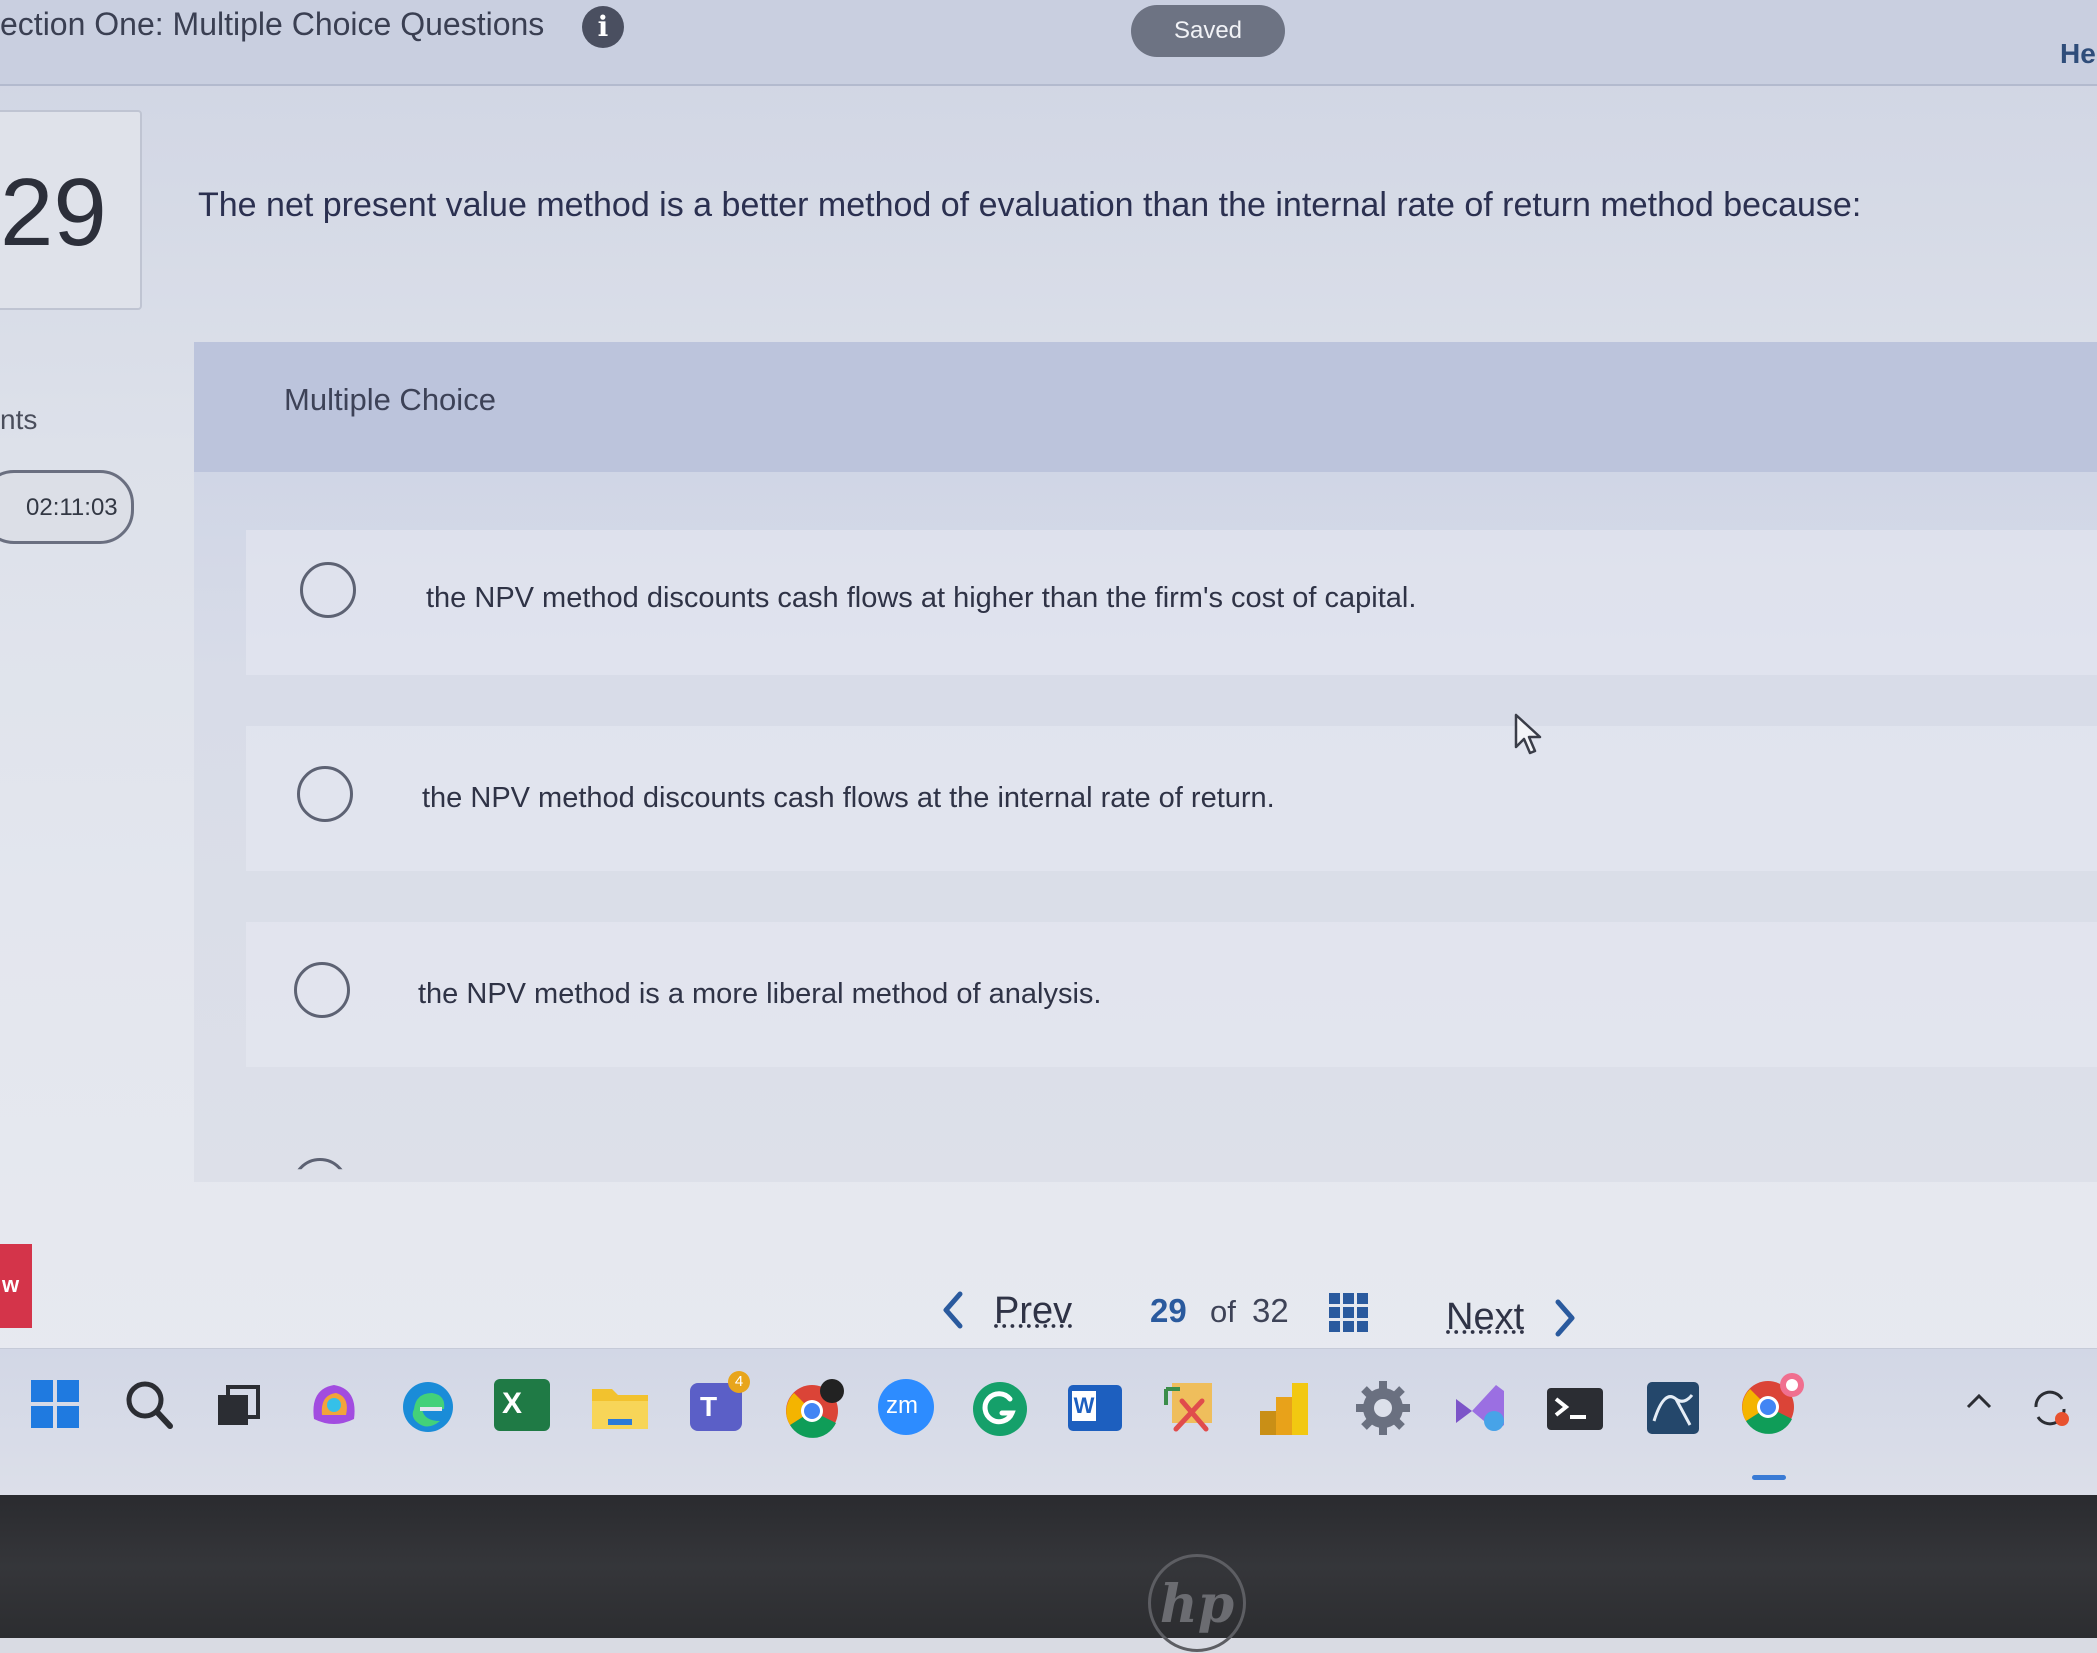 The height and width of the screenshot is (1653, 2097). I want to click on chrome-profile-icon, so click(1773, 1405).